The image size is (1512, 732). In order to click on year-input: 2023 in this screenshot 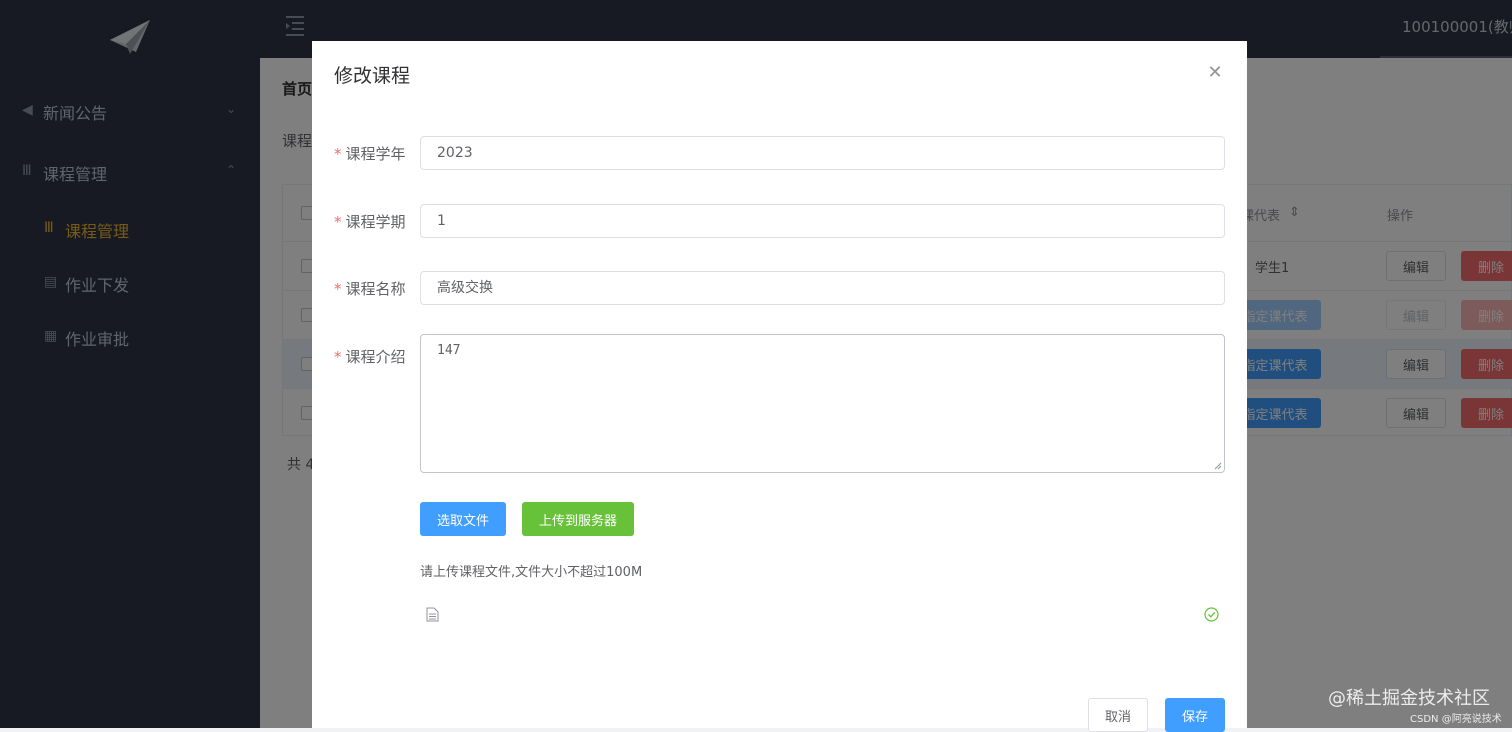, I will do `click(822, 153)`.